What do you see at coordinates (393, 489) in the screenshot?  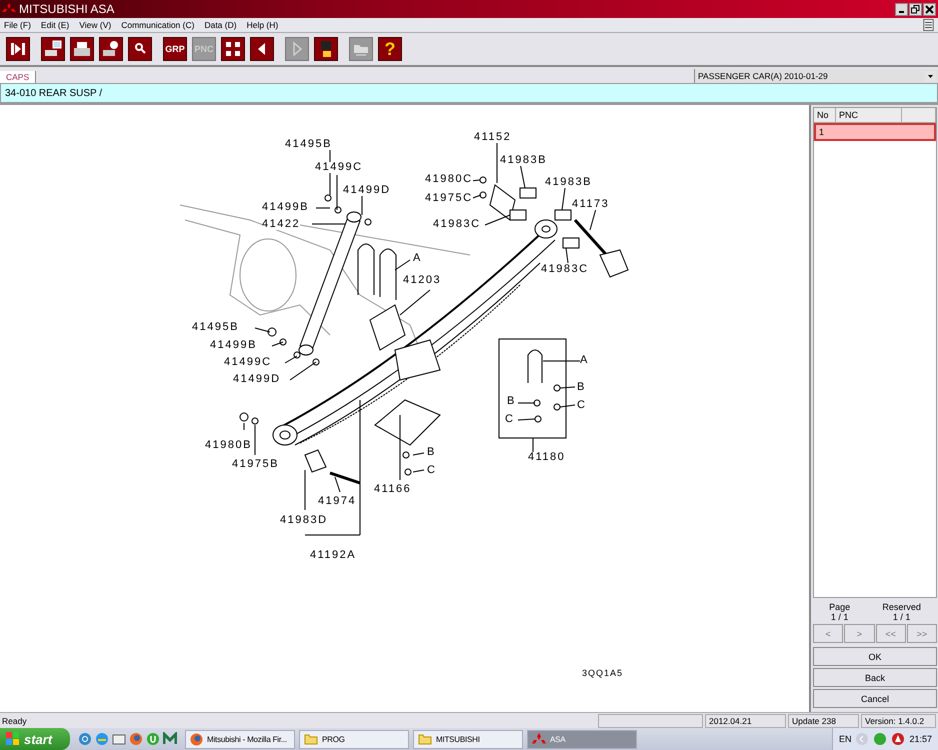 I see `part-number-label: 41166` at bounding box center [393, 489].